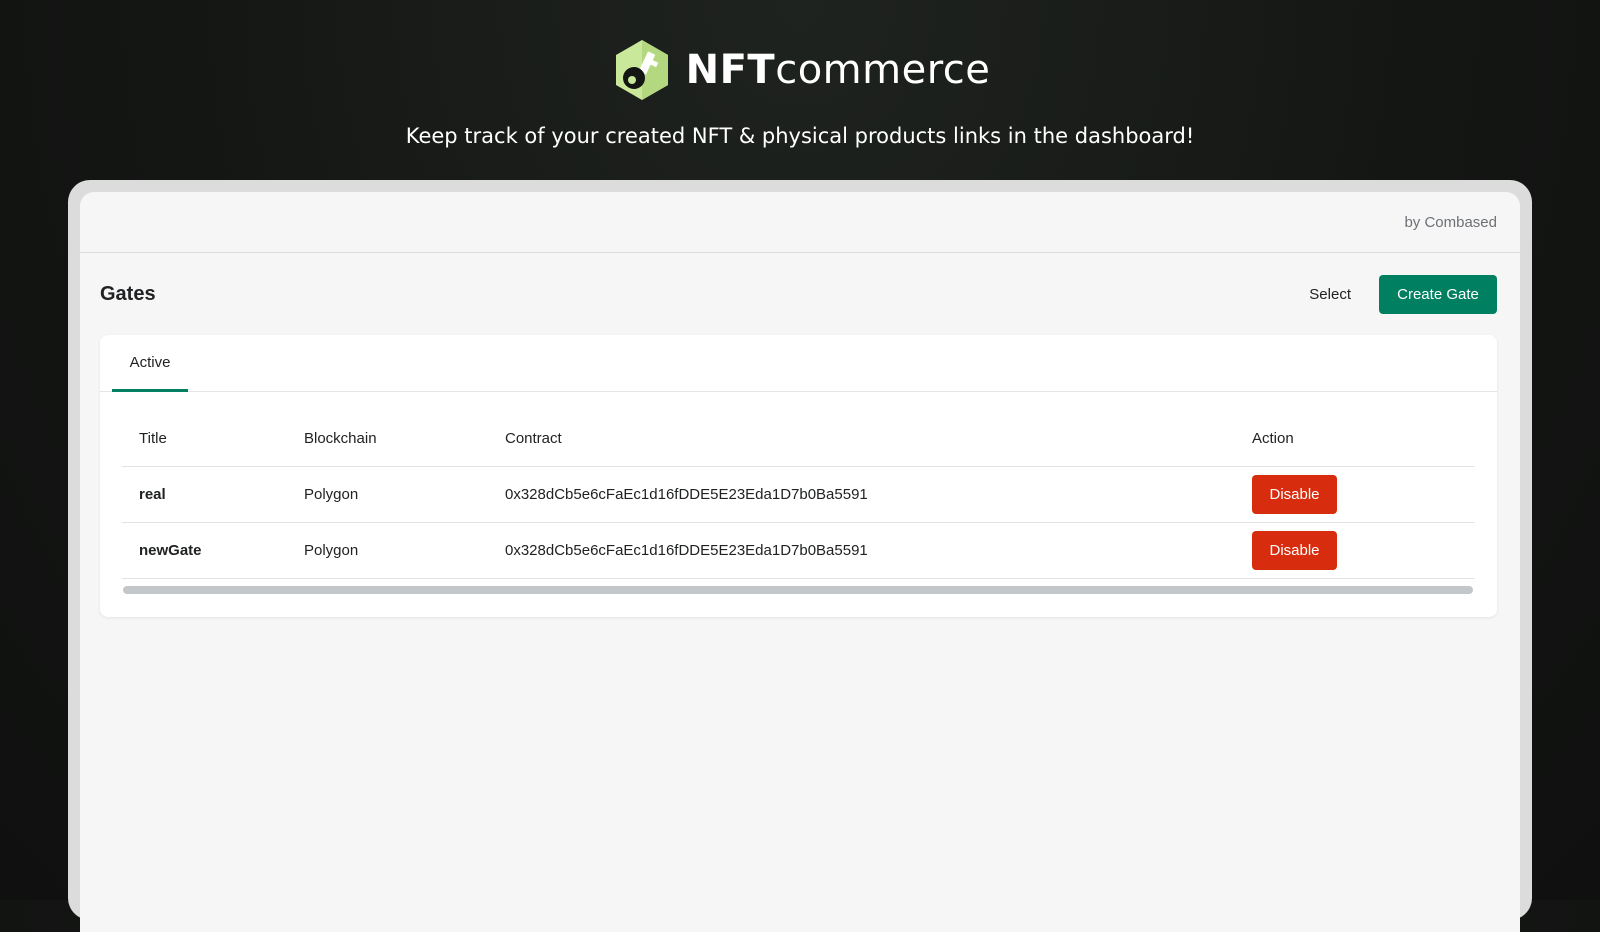  What do you see at coordinates (150, 363) in the screenshot?
I see `tab-active: Active` at bounding box center [150, 363].